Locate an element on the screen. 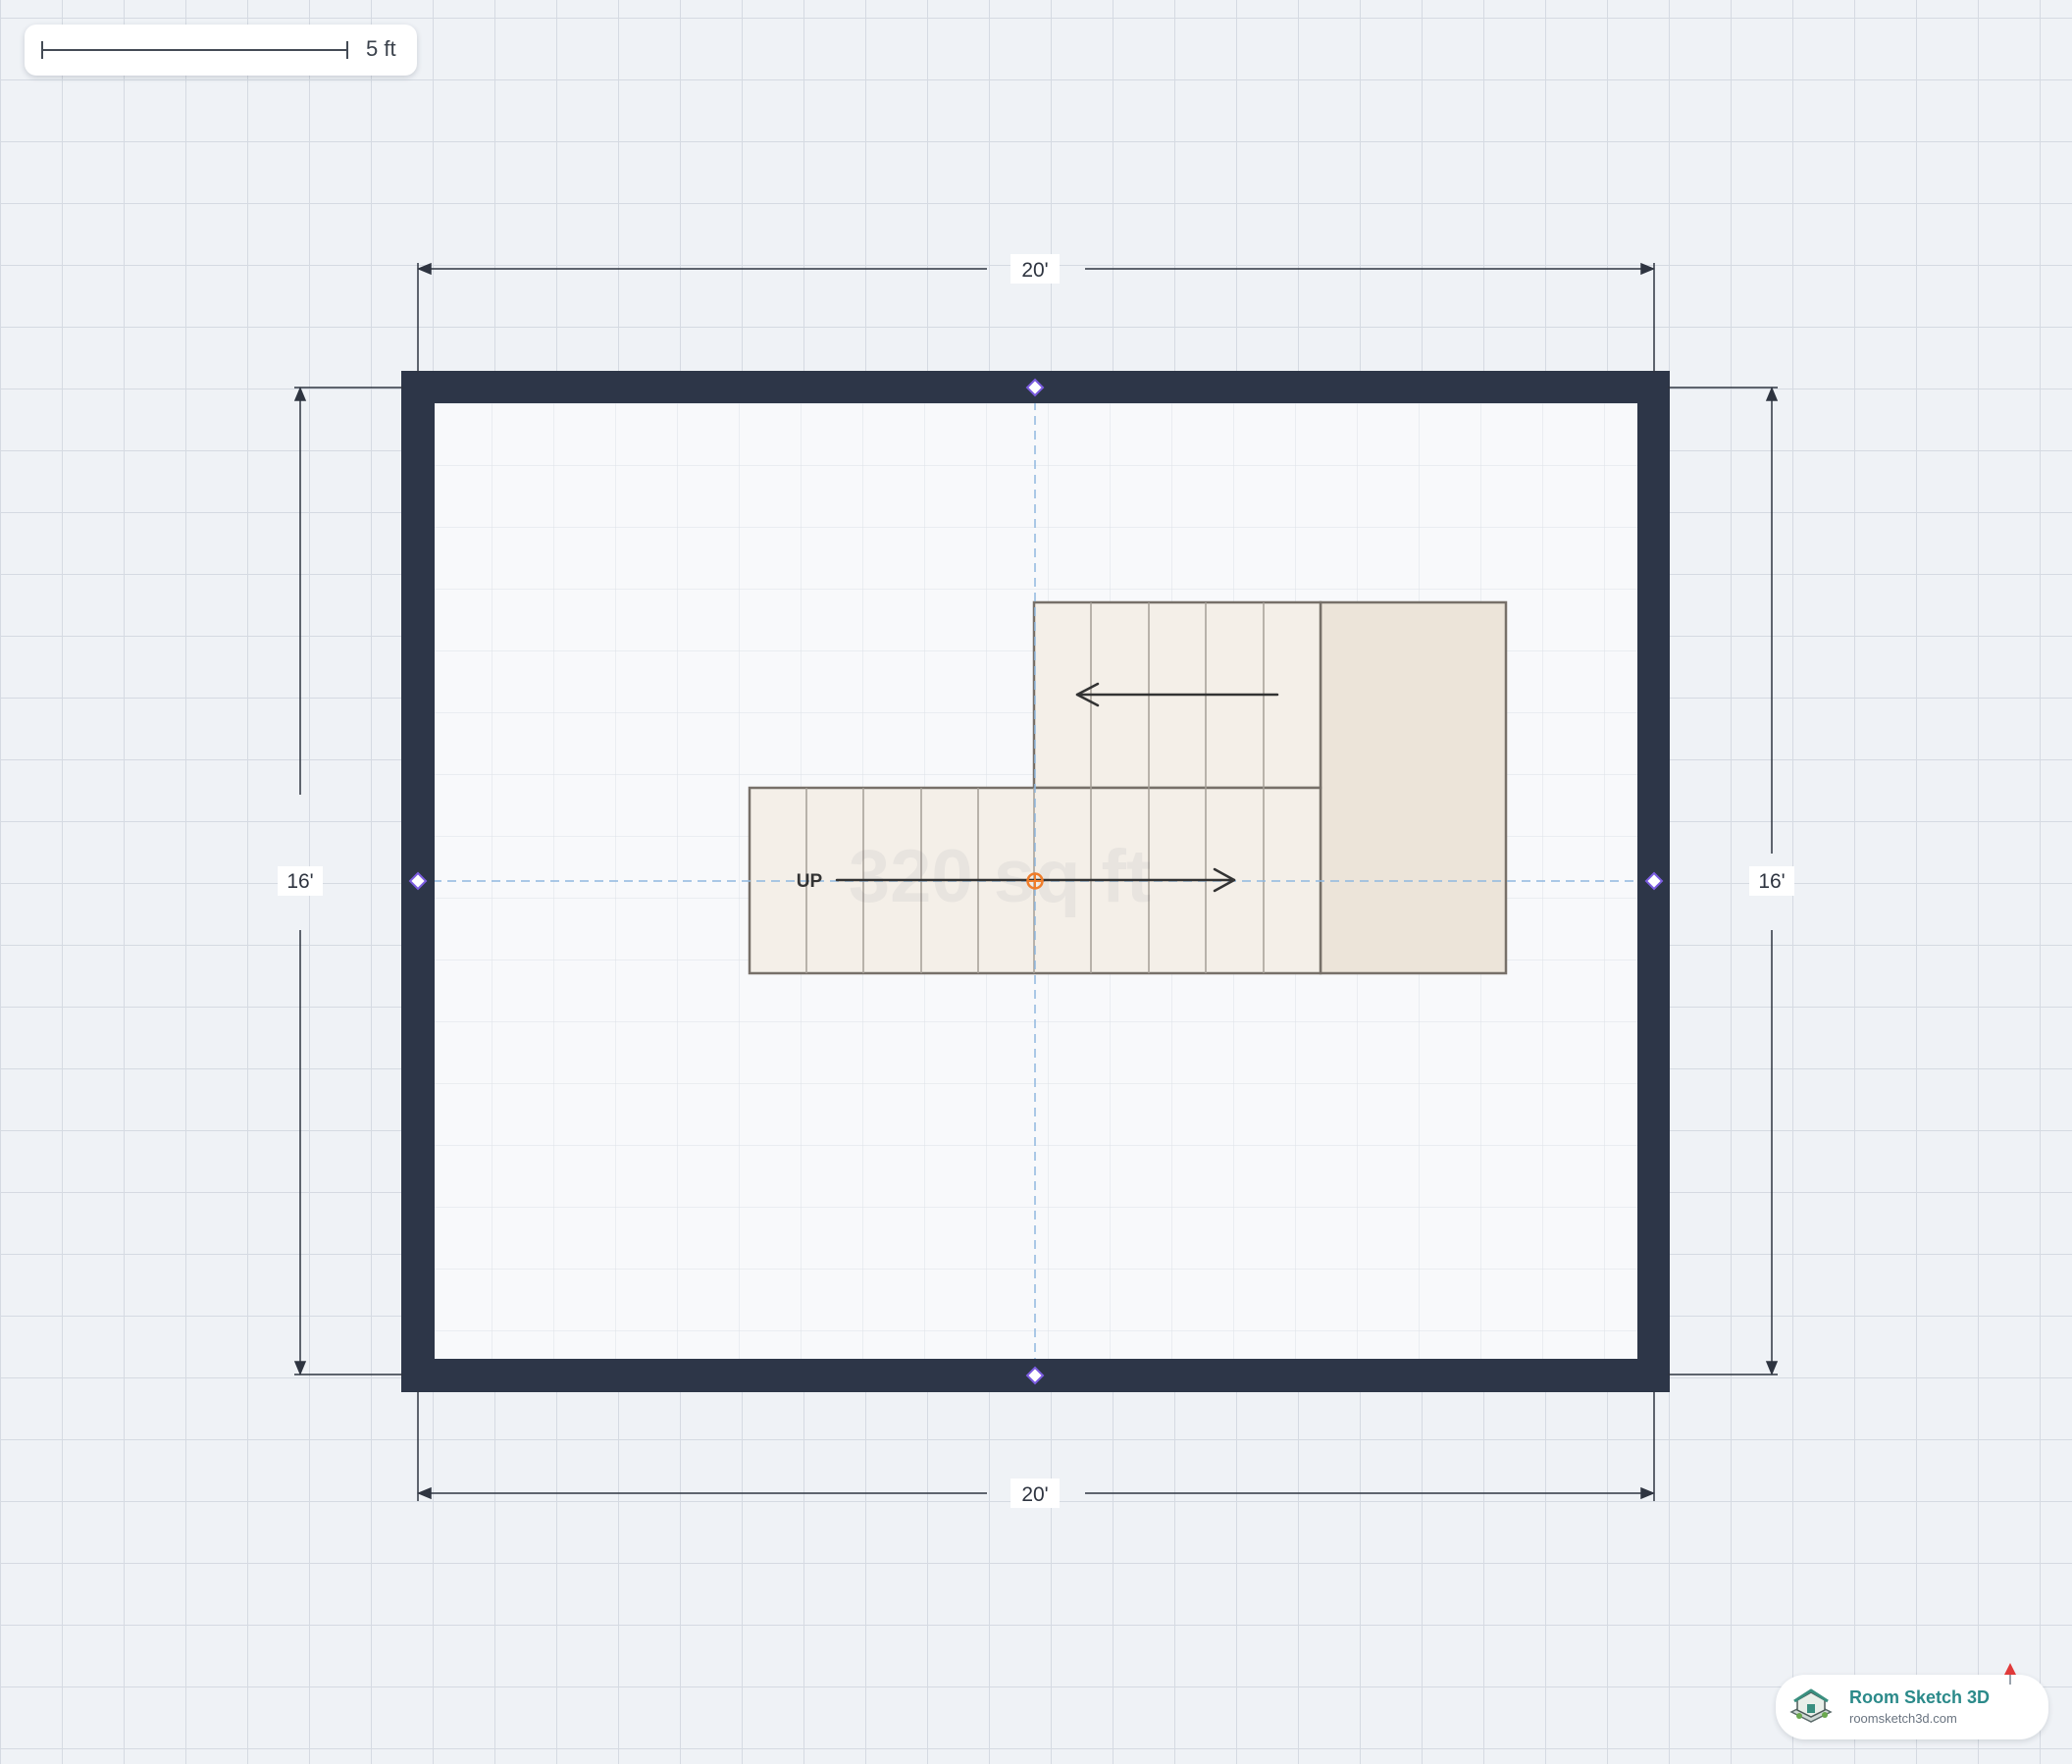 Image resolution: width=2072 pixels, height=1764 pixels. brand-name: Room Sketch 3D is located at coordinates (1920, 1697).